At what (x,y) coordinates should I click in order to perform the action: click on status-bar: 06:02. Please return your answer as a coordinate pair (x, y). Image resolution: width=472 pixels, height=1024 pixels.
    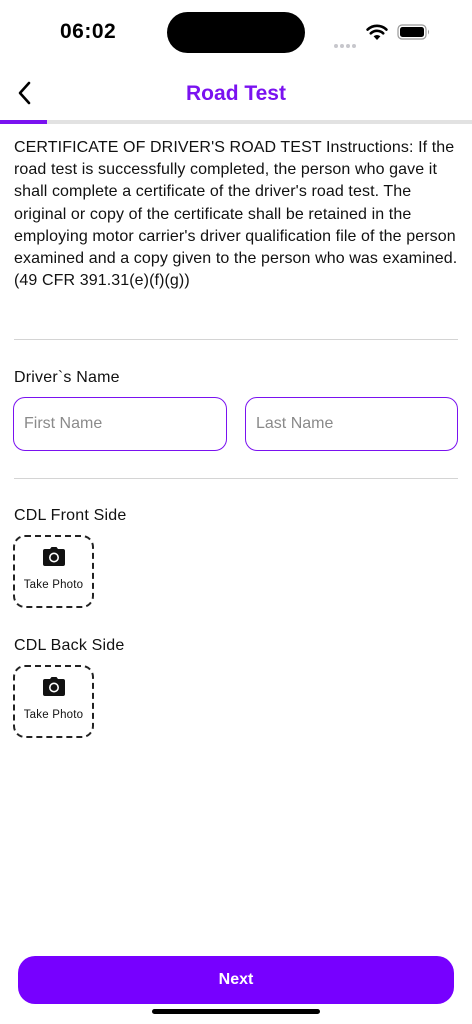
    Looking at the image, I should click on (236, 31).